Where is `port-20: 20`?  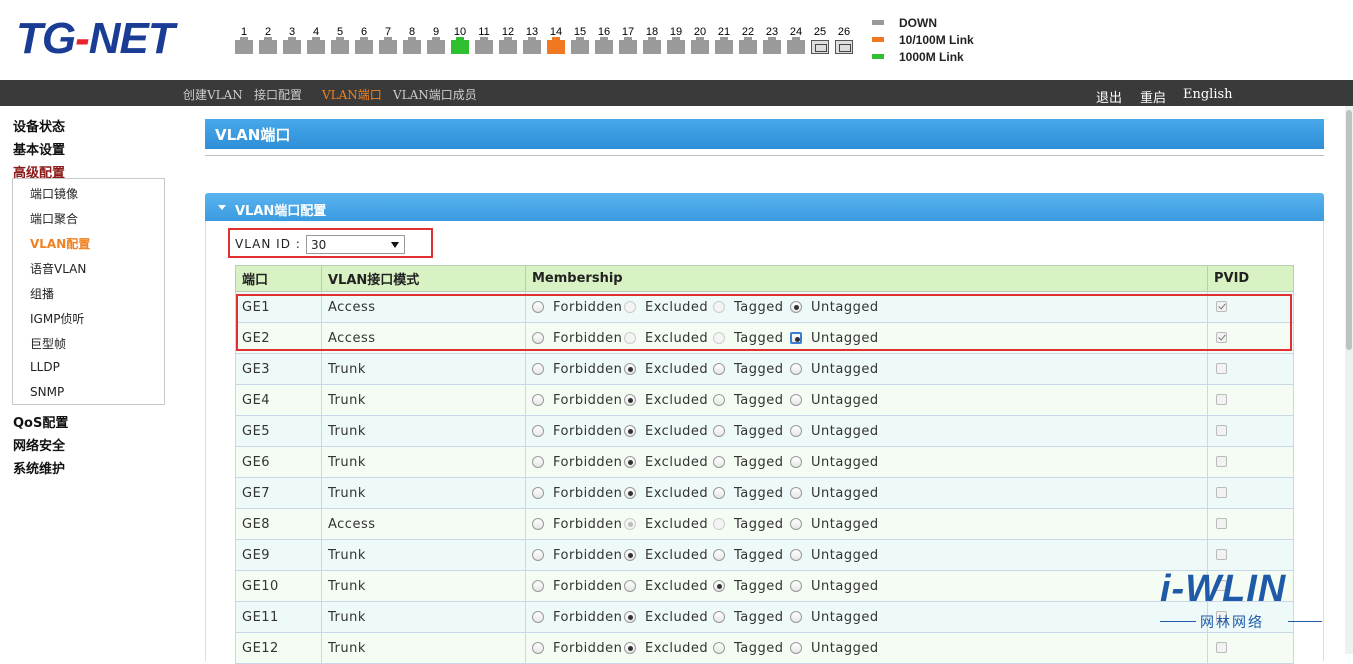 port-20: 20 is located at coordinates (700, 41).